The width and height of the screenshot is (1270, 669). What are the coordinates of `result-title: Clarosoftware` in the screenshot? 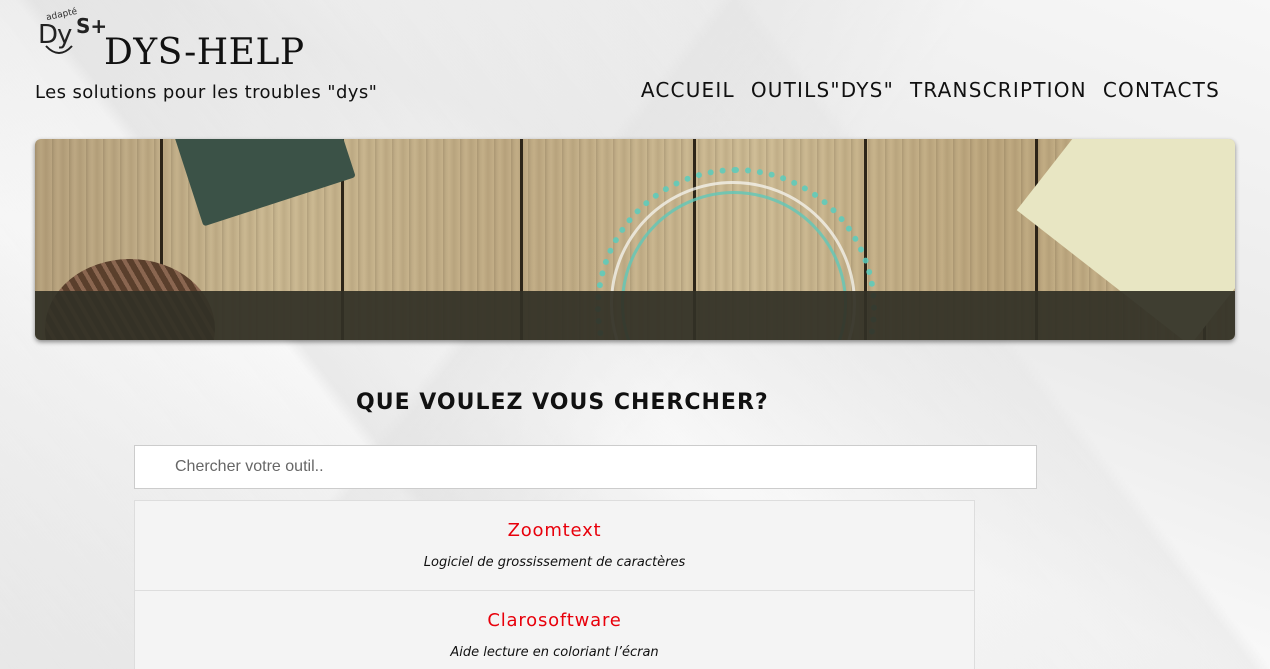 It's located at (554, 611).